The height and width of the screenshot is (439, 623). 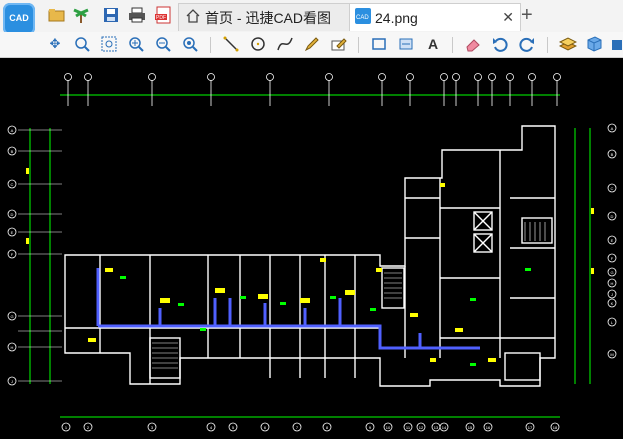 I want to click on left-axis-label: B, so click(x=12, y=151).